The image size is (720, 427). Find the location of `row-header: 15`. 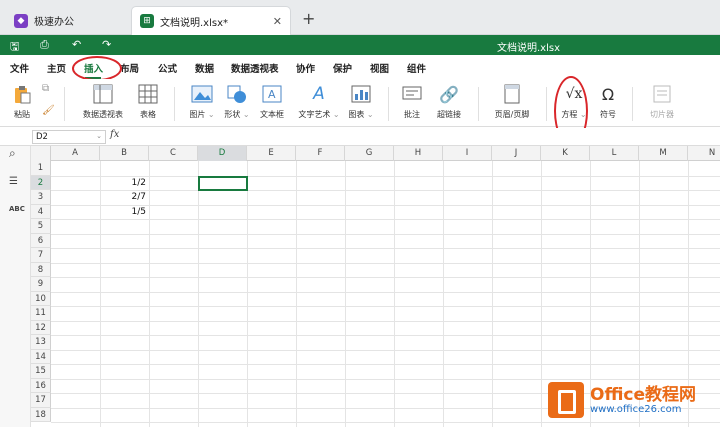

row-header: 15 is located at coordinates (41, 371).